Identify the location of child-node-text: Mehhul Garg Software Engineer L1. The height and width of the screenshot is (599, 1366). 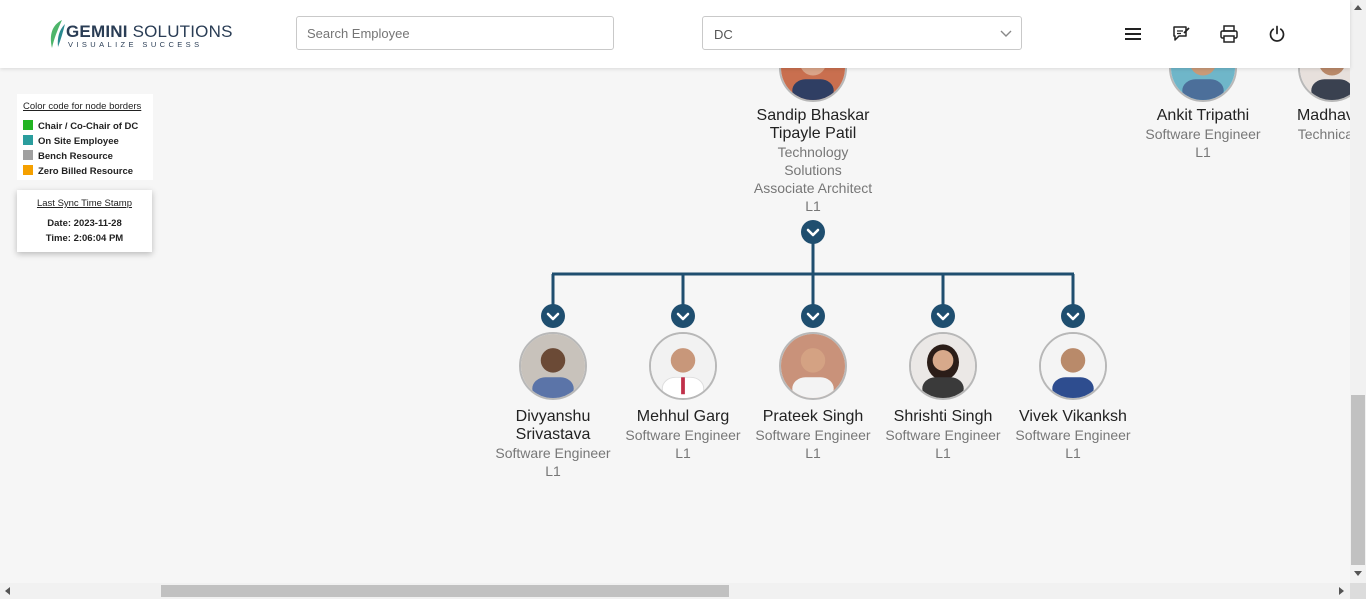
(683, 435).